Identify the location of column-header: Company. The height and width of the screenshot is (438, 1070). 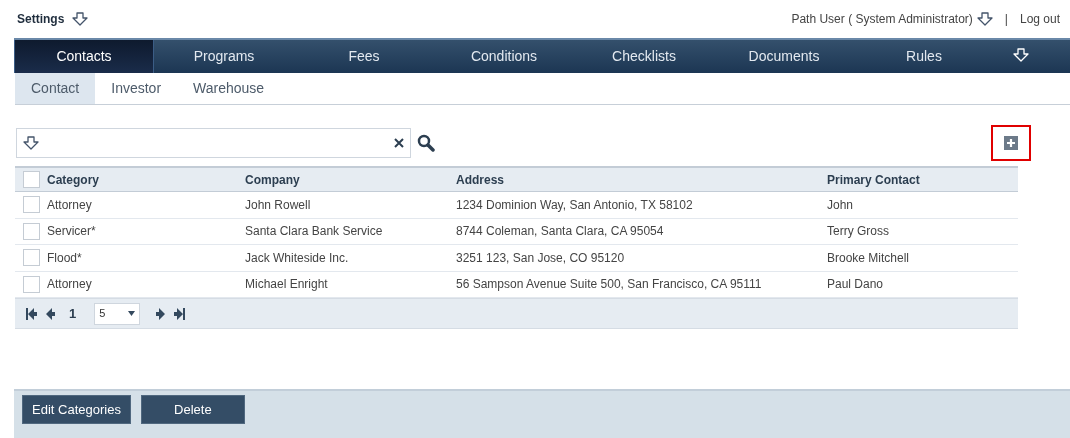
(350, 179).